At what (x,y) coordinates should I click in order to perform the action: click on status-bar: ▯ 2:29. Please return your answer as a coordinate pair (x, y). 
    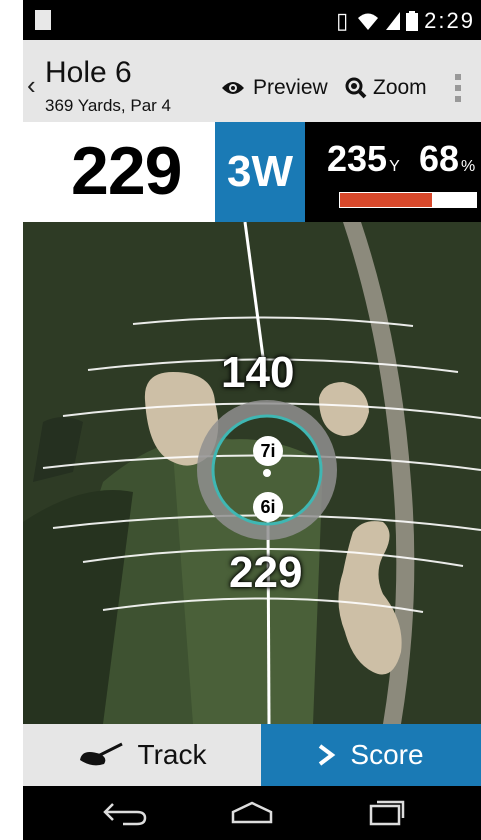
    Looking at the image, I should click on (252, 20).